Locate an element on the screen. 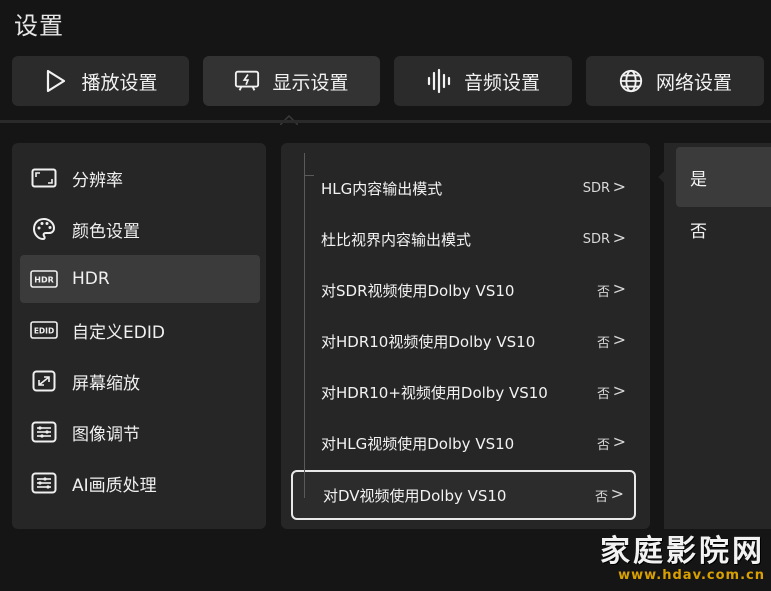 The width and height of the screenshot is (771, 591). option-label: 对SDR视频使用Dolby VS10 is located at coordinates (418, 290).